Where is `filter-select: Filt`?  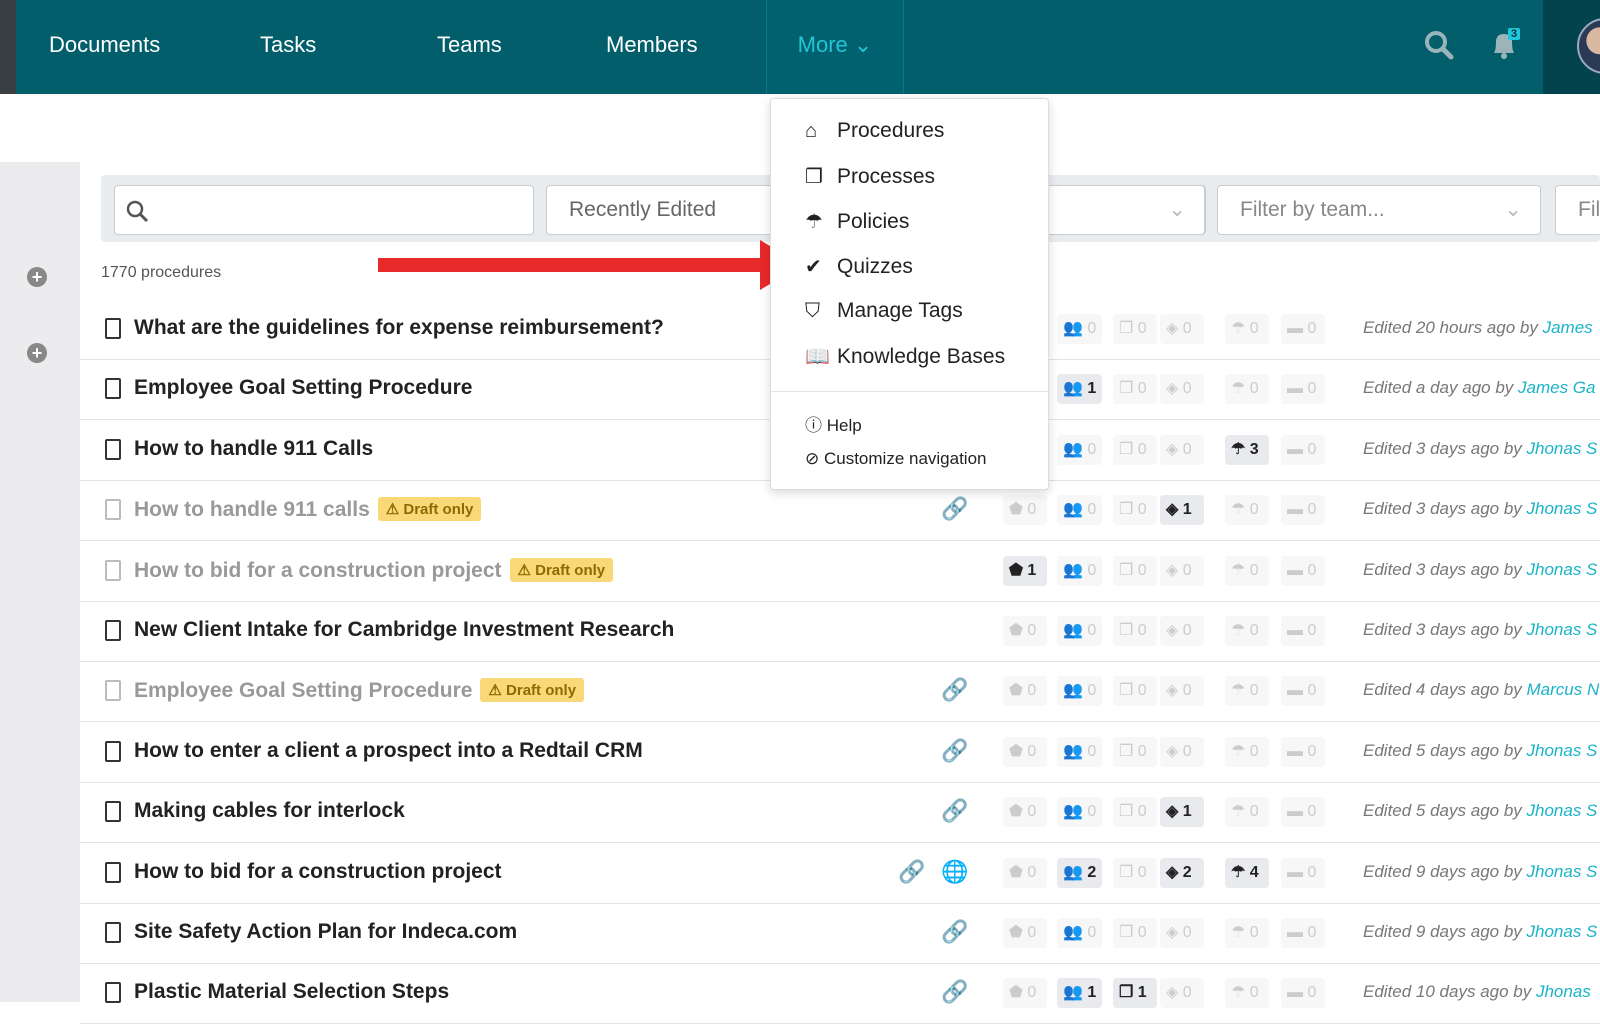 filter-select: Filt is located at coordinates (1577, 210).